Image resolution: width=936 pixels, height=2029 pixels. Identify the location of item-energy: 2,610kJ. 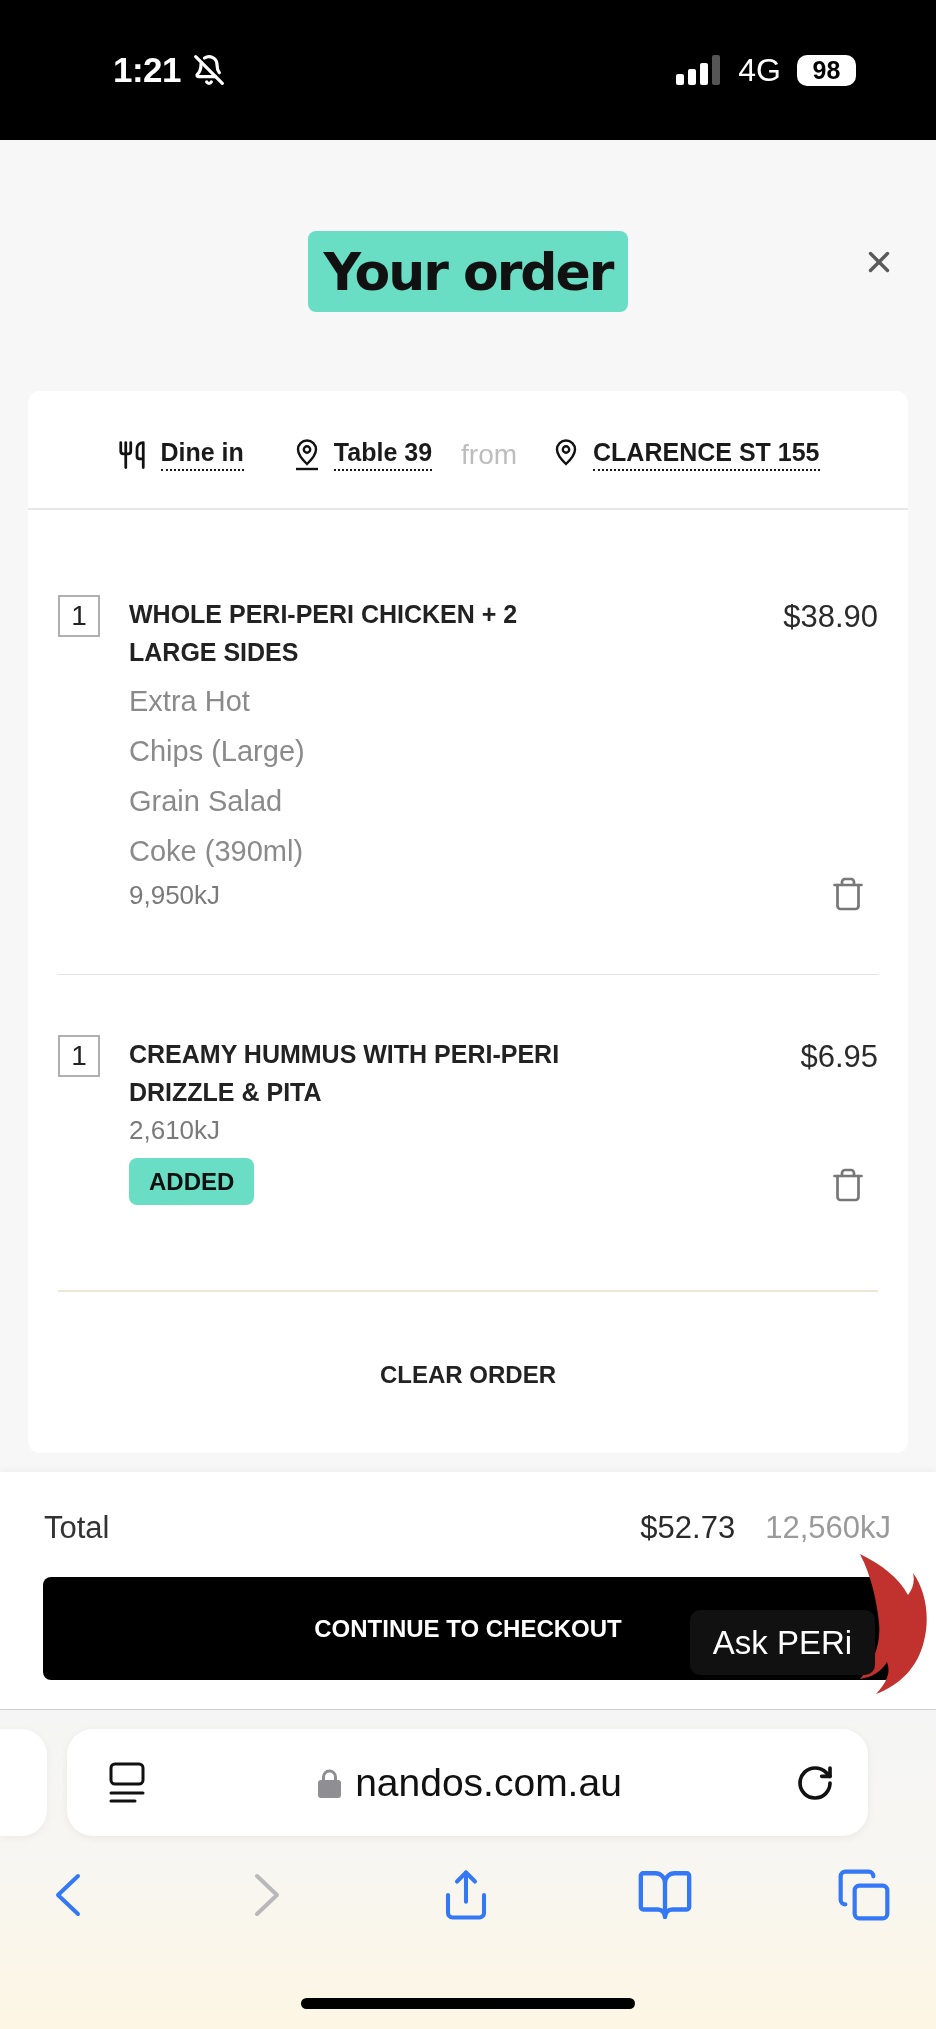
(175, 1130).